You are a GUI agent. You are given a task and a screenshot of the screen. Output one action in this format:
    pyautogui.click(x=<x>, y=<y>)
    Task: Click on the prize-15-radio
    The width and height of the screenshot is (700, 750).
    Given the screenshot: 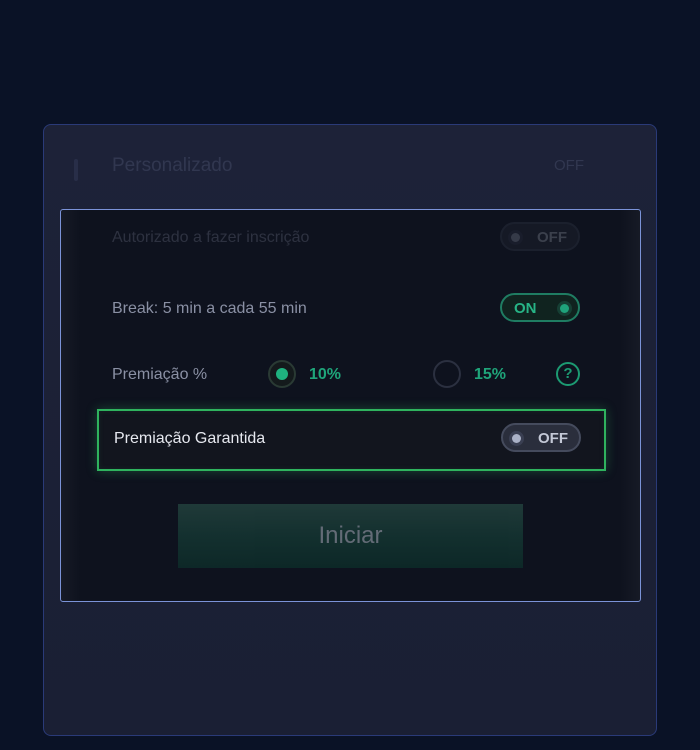 What is the action you would take?
    pyautogui.click(x=447, y=374)
    